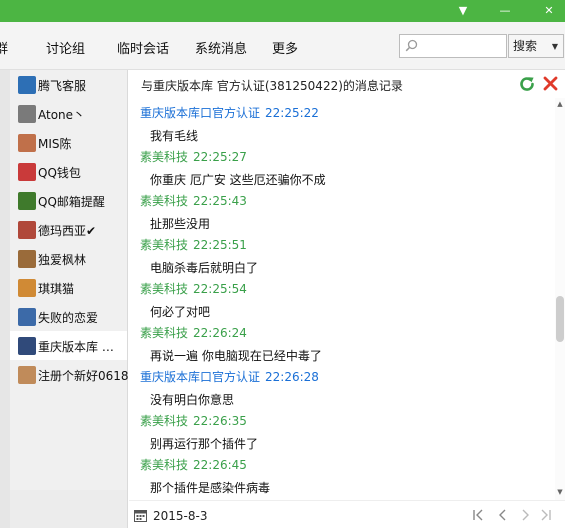 This screenshot has width=565, height=528. I want to click on contact-item: 注册个新好0618, so click(69, 374).